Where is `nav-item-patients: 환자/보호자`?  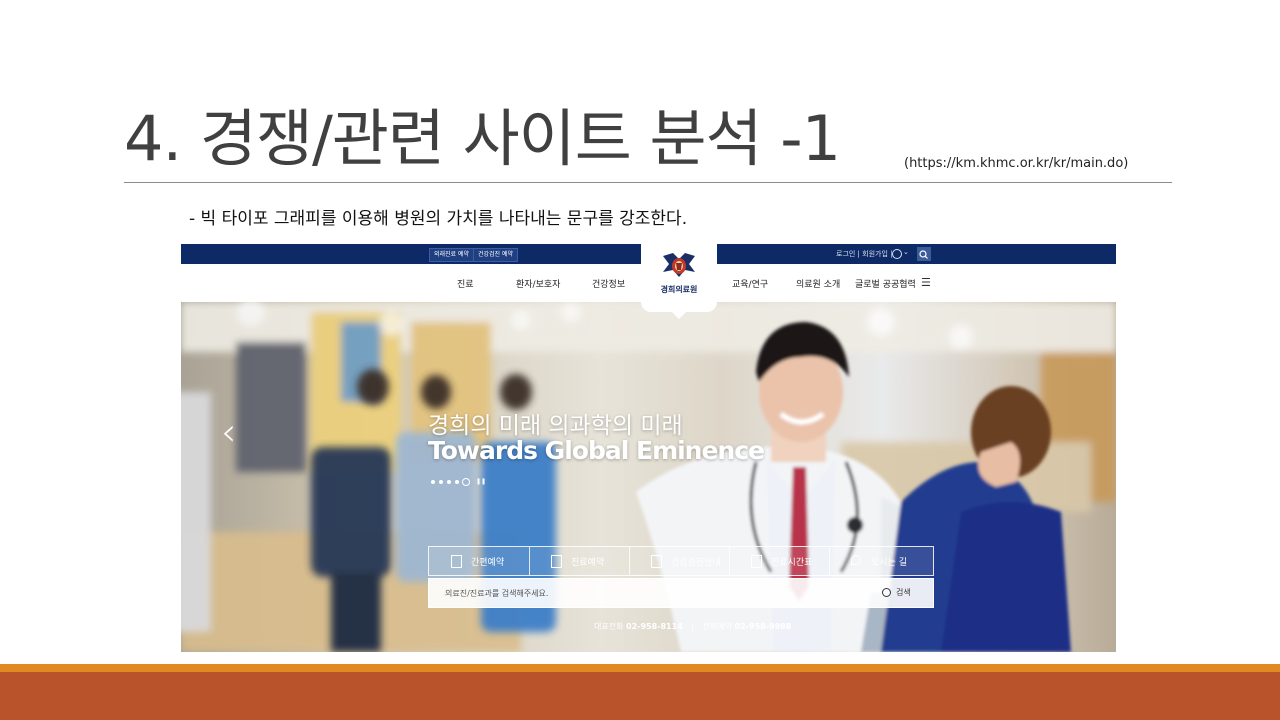
nav-item-patients: 환자/보호자 is located at coordinates (538, 283).